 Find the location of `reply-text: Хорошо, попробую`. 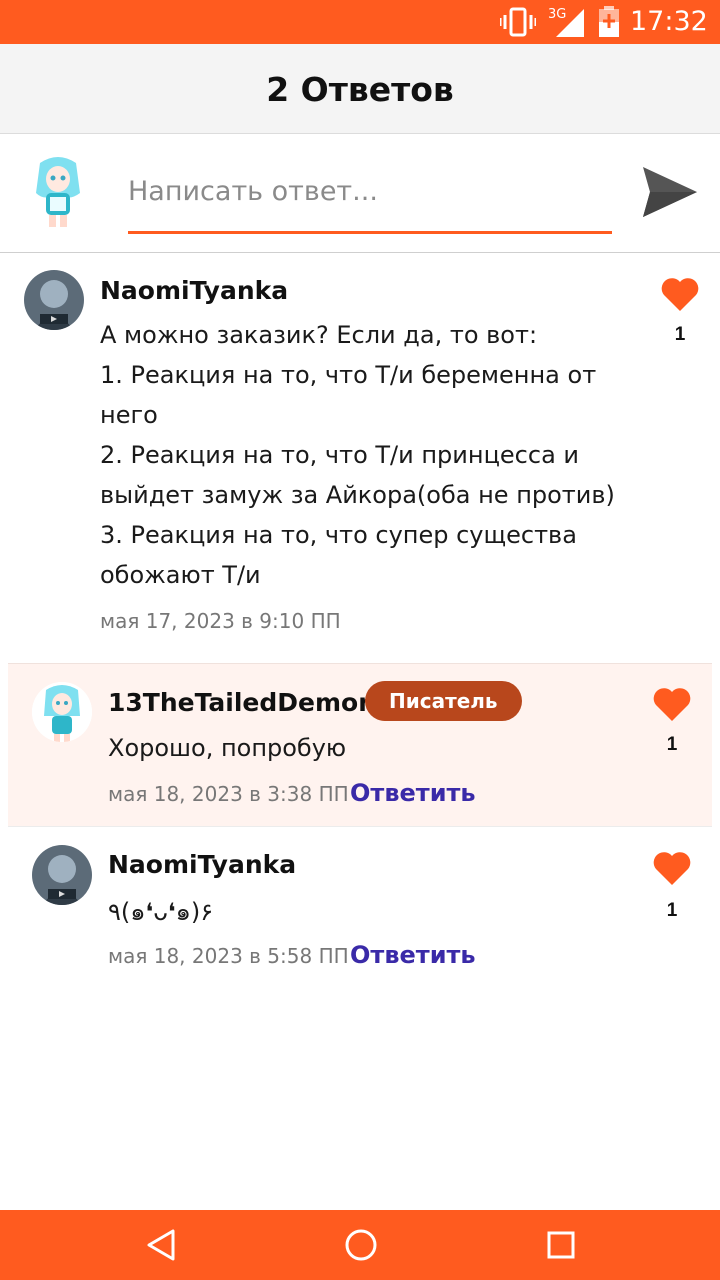

reply-text: Хорошо, попробую is located at coordinates (227, 748).